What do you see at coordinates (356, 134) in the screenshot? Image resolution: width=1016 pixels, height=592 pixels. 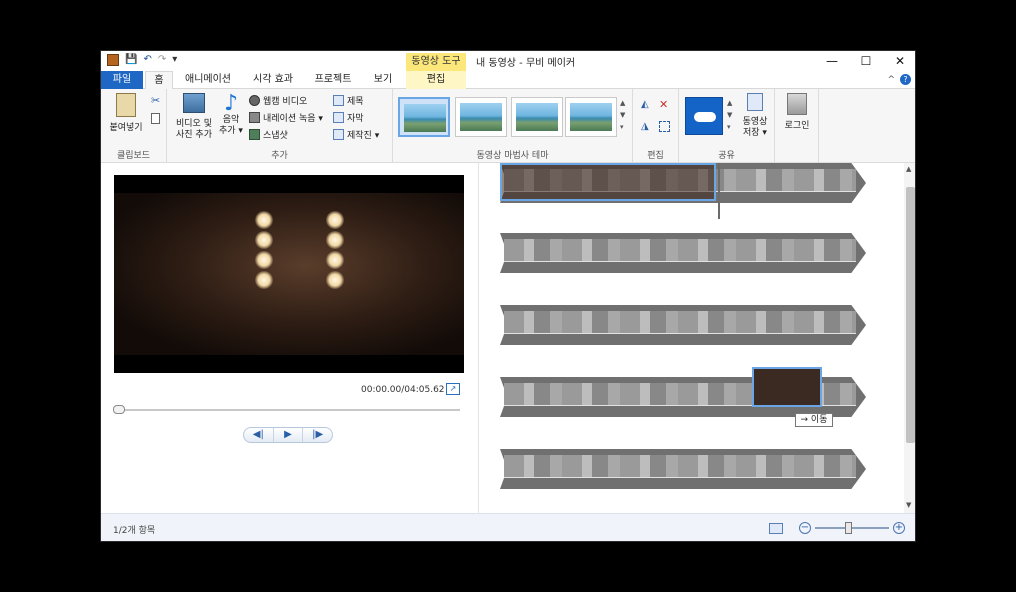 I see `credits-button: 제작진 ▾` at bounding box center [356, 134].